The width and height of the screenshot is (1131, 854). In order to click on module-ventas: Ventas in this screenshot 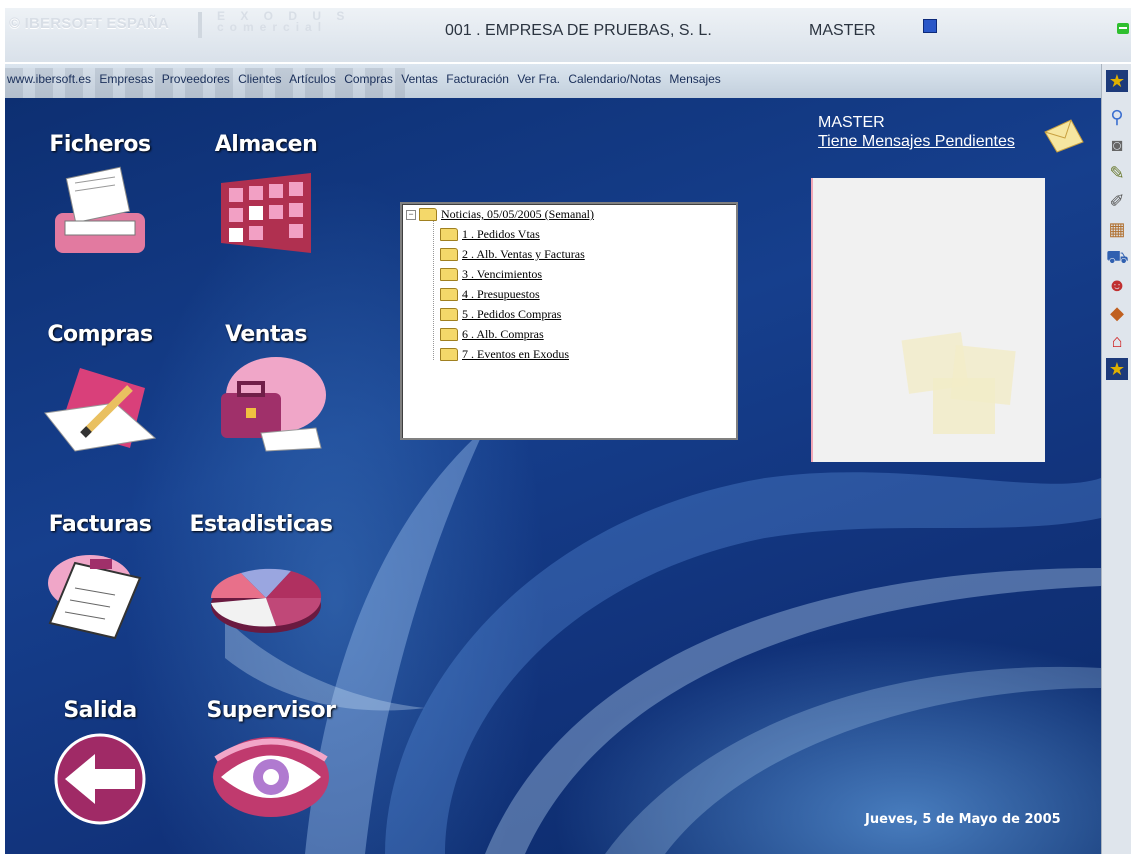, I will do `click(266, 390)`.